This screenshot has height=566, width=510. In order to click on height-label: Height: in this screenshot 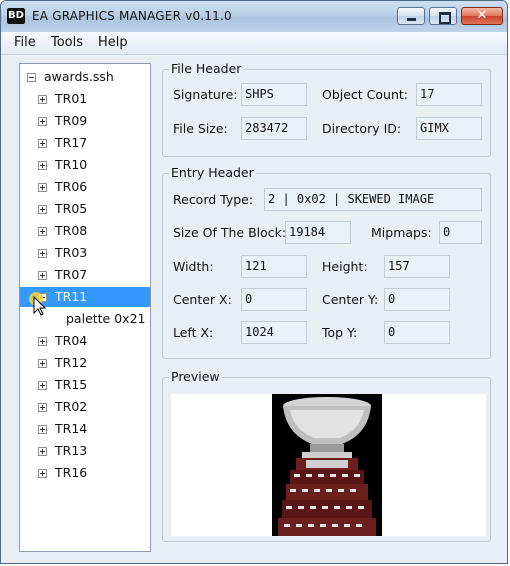, I will do `click(345, 266)`.